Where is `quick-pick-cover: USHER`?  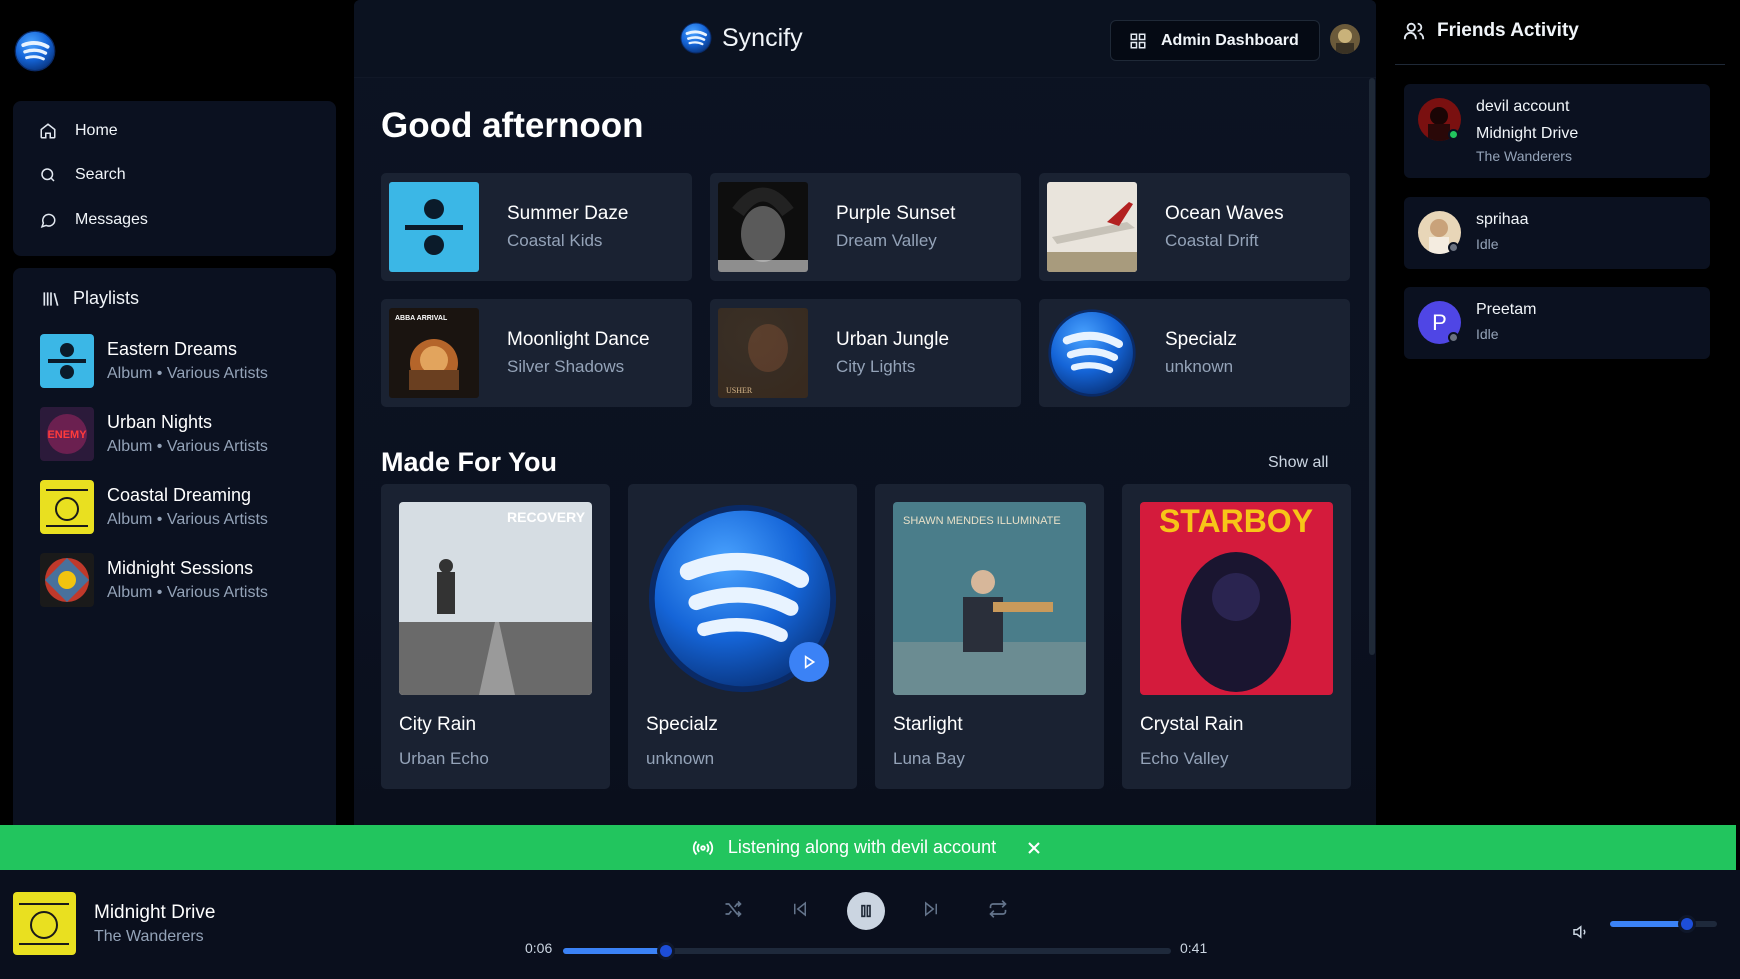 quick-pick-cover: USHER is located at coordinates (763, 353).